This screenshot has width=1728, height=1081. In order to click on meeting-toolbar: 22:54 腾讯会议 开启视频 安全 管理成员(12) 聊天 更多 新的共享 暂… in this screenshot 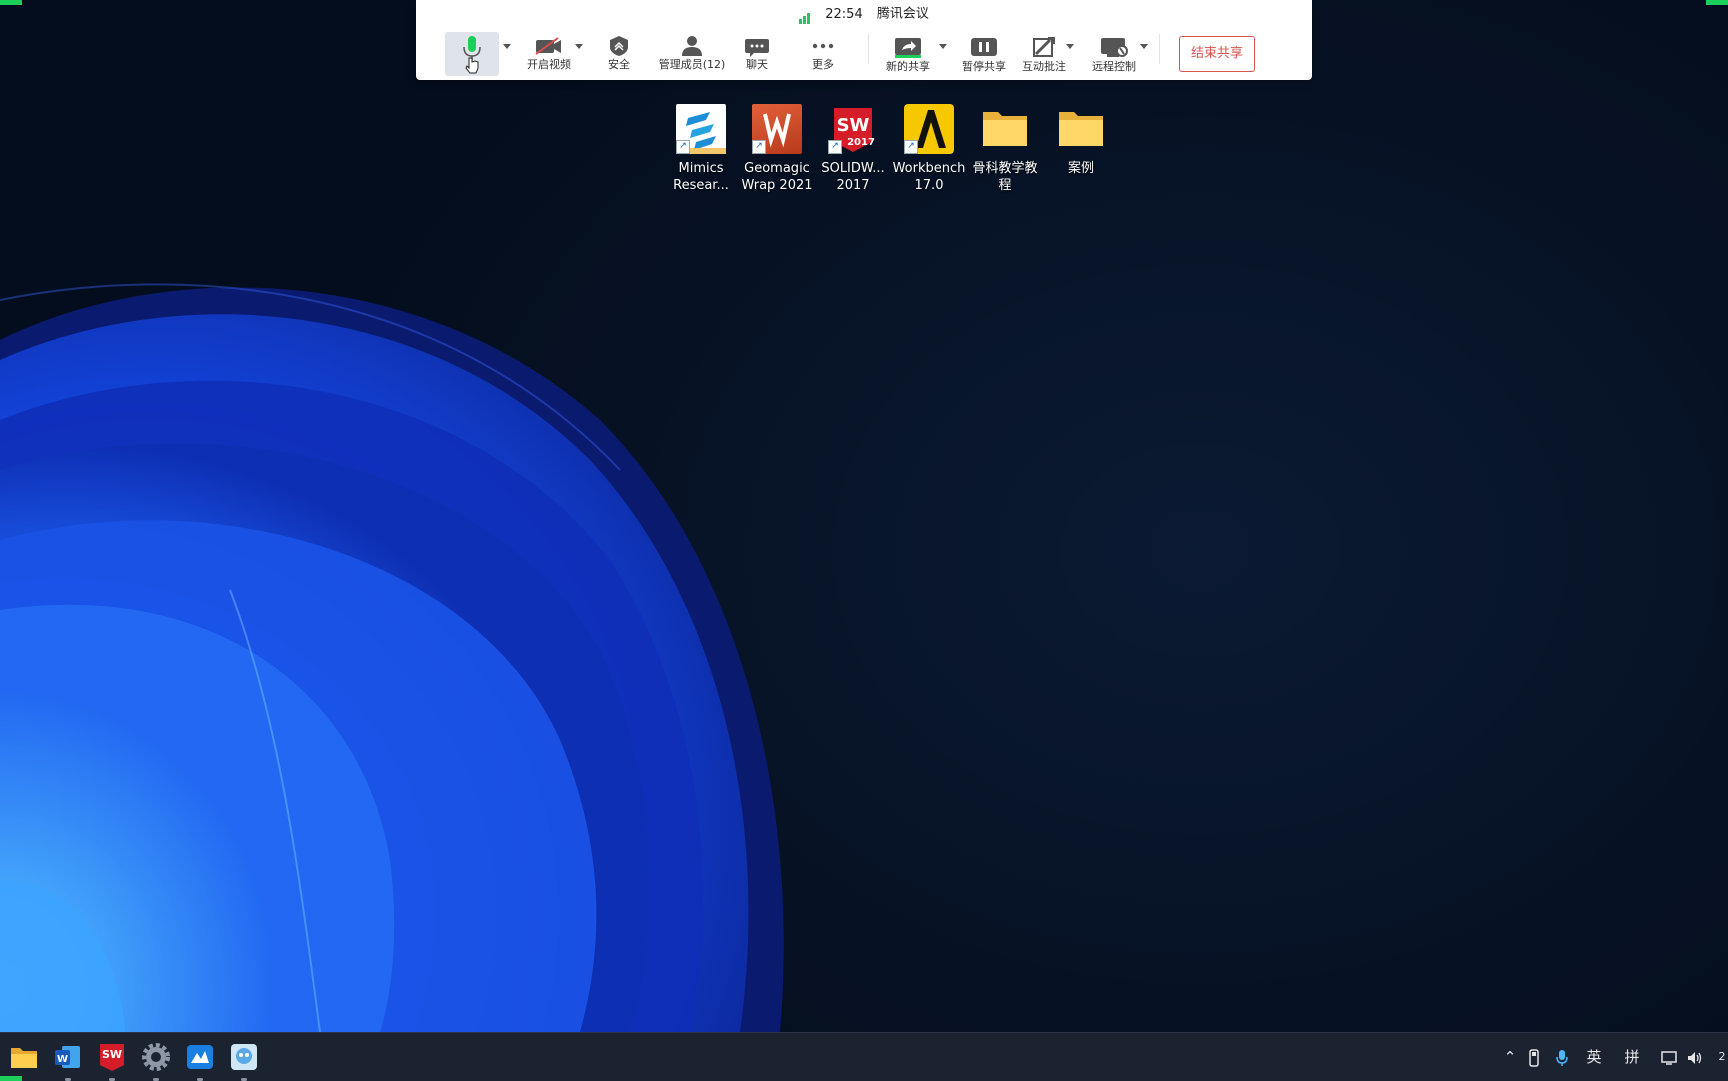, I will do `click(864, 40)`.